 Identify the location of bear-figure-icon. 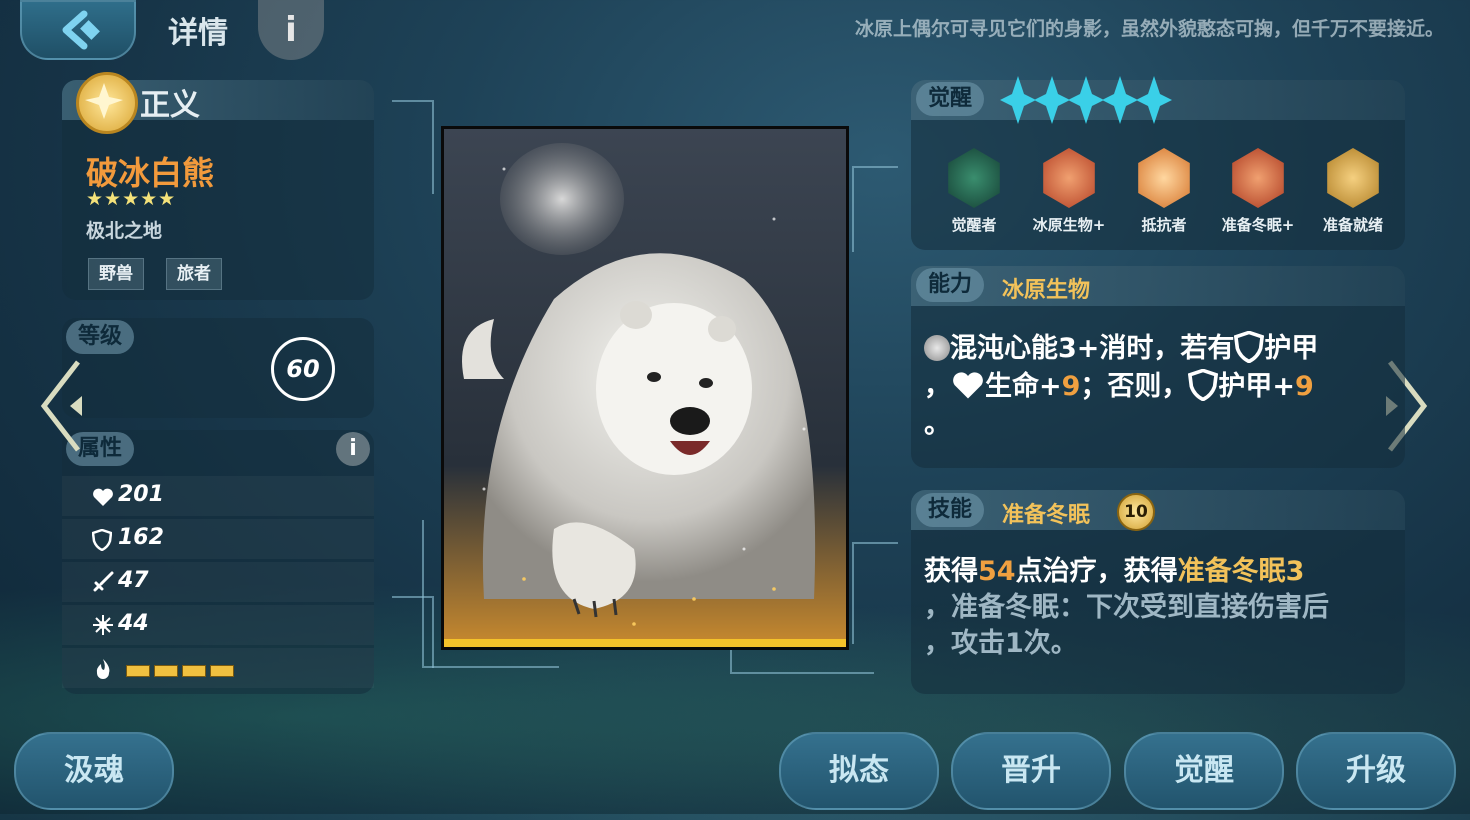
(1069, 178).